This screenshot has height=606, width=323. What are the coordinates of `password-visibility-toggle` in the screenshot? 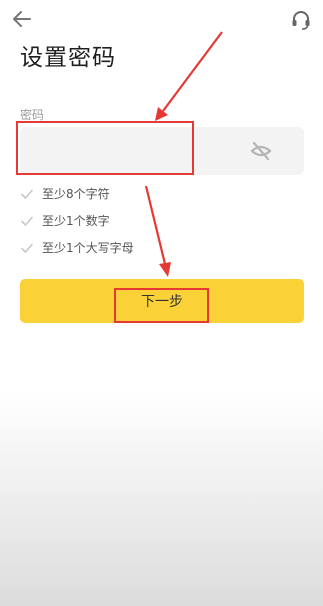 It's located at (261, 151).